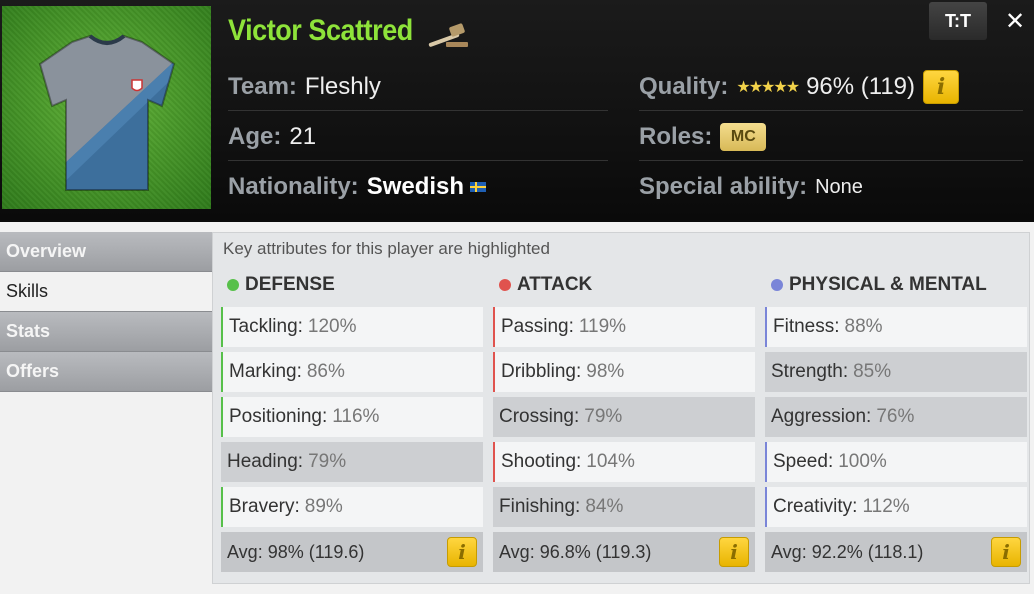  Describe the element at coordinates (888, 284) in the screenshot. I see `physical-mental-title-label: PHYSICAL & MENTAL` at that location.